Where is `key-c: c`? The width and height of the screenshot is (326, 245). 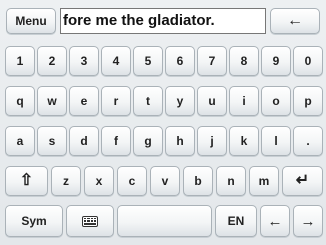
key-c: c is located at coordinates (132, 181).